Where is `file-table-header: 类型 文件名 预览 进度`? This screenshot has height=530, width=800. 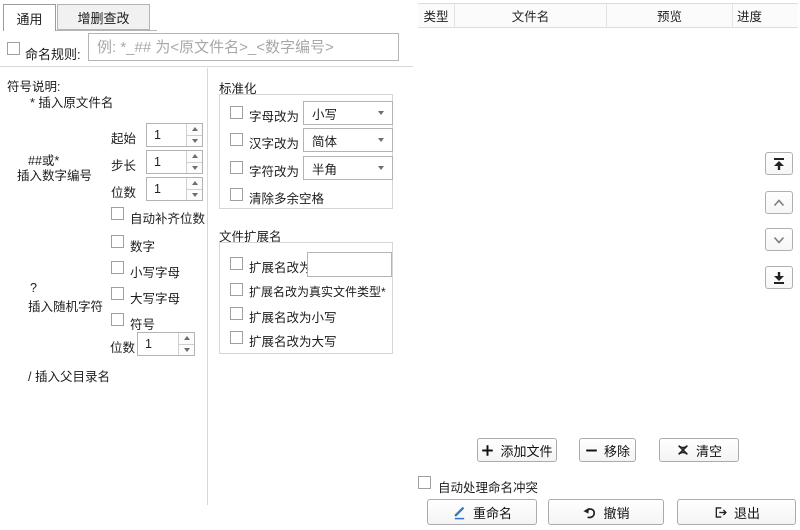 file-table-header: 类型 文件名 预览 进度 is located at coordinates (608, 16).